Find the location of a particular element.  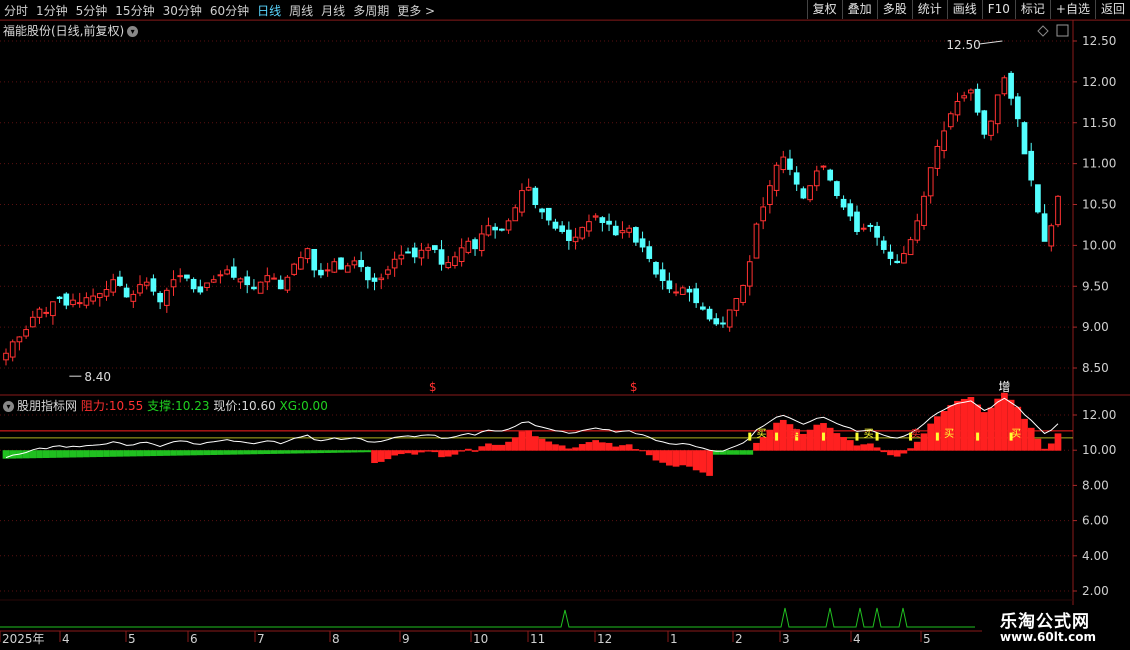

indicator-name: 股朋指标网 is located at coordinates (47, 406).